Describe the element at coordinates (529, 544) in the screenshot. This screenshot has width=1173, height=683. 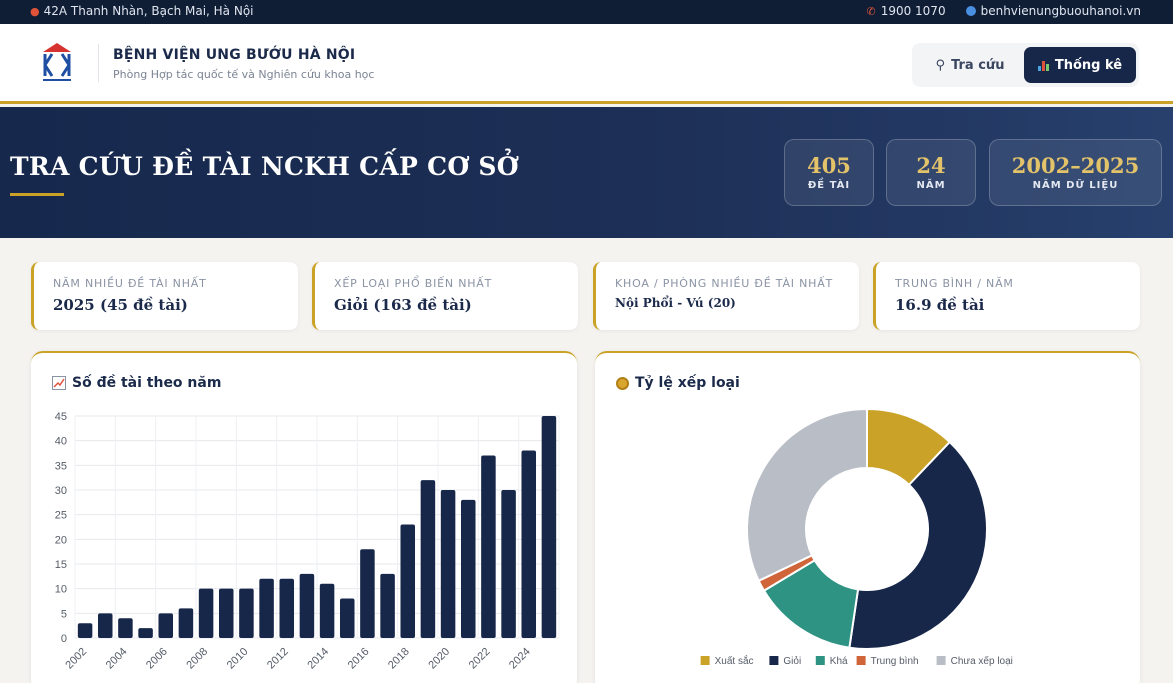
I see `bar-2024` at that location.